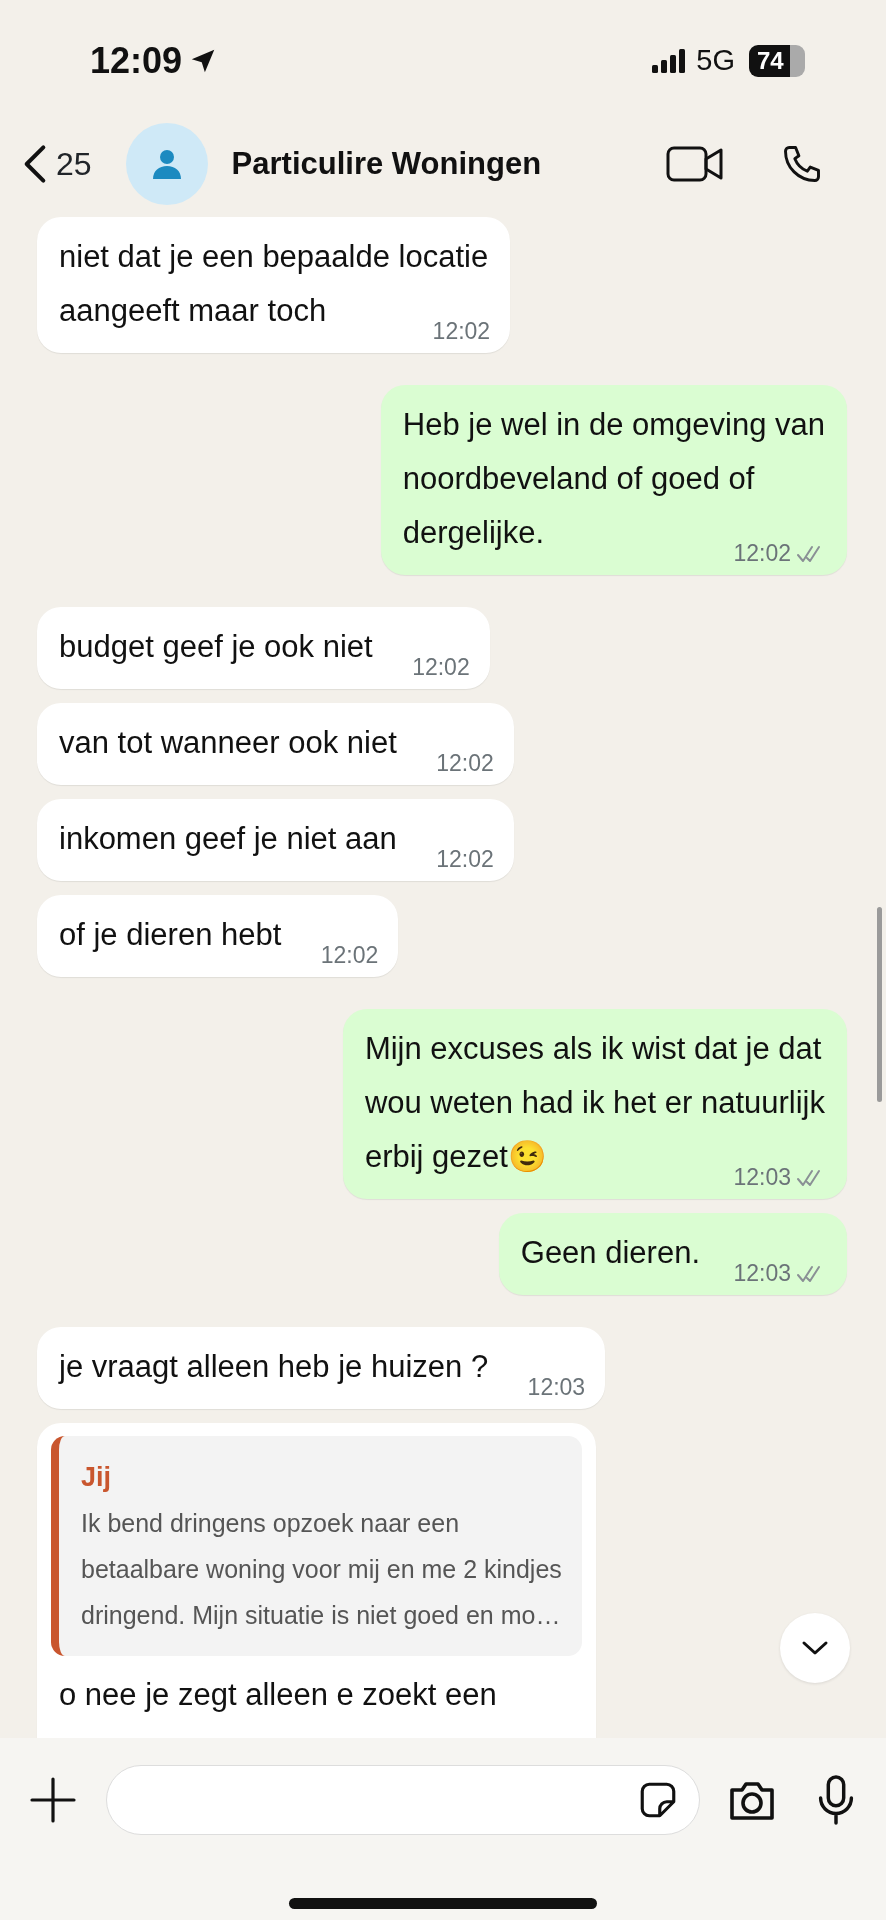 This screenshot has height=1920, width=886. I want to click on message-text: je vraagt alleen heb je huizen ?, so click(274, 1367).